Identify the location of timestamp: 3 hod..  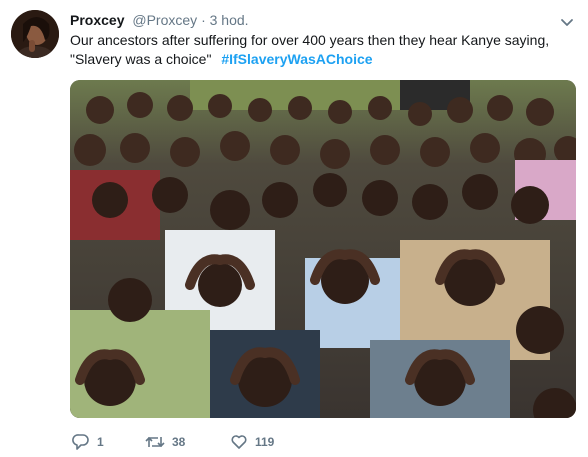
(229, 20).